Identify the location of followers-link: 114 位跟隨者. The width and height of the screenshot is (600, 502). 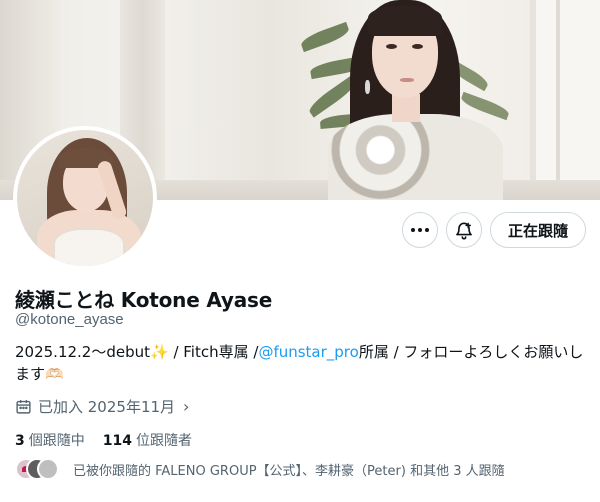
(147, 440).